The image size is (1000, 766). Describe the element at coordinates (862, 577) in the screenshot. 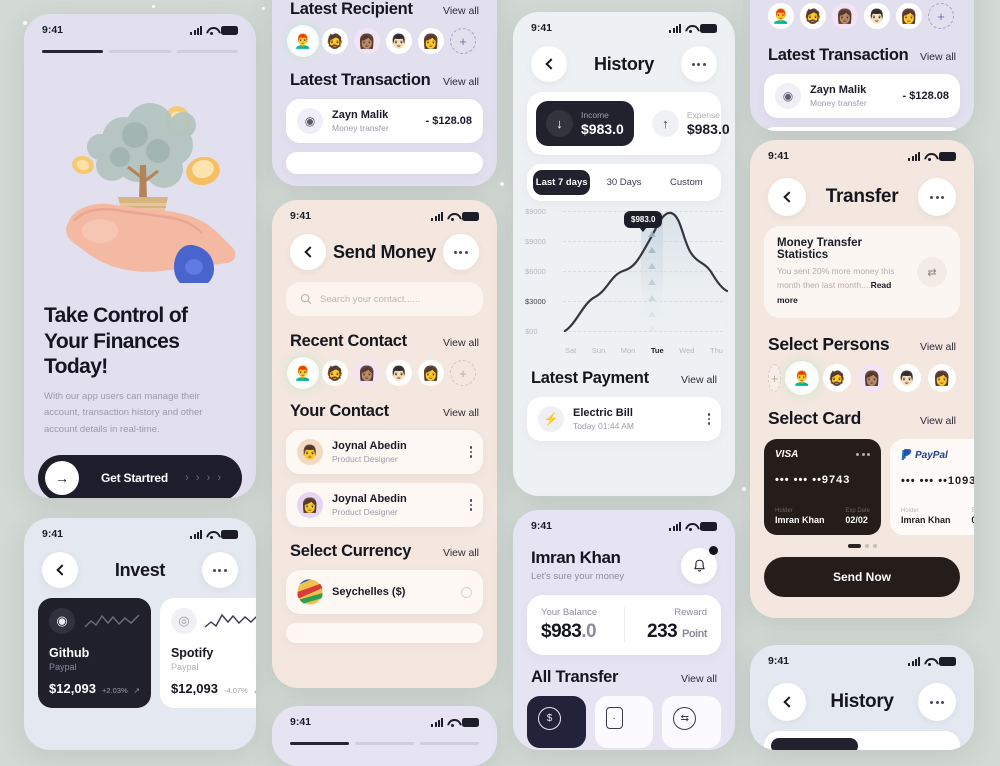

I see `send-now-button: Send Now` at that location.